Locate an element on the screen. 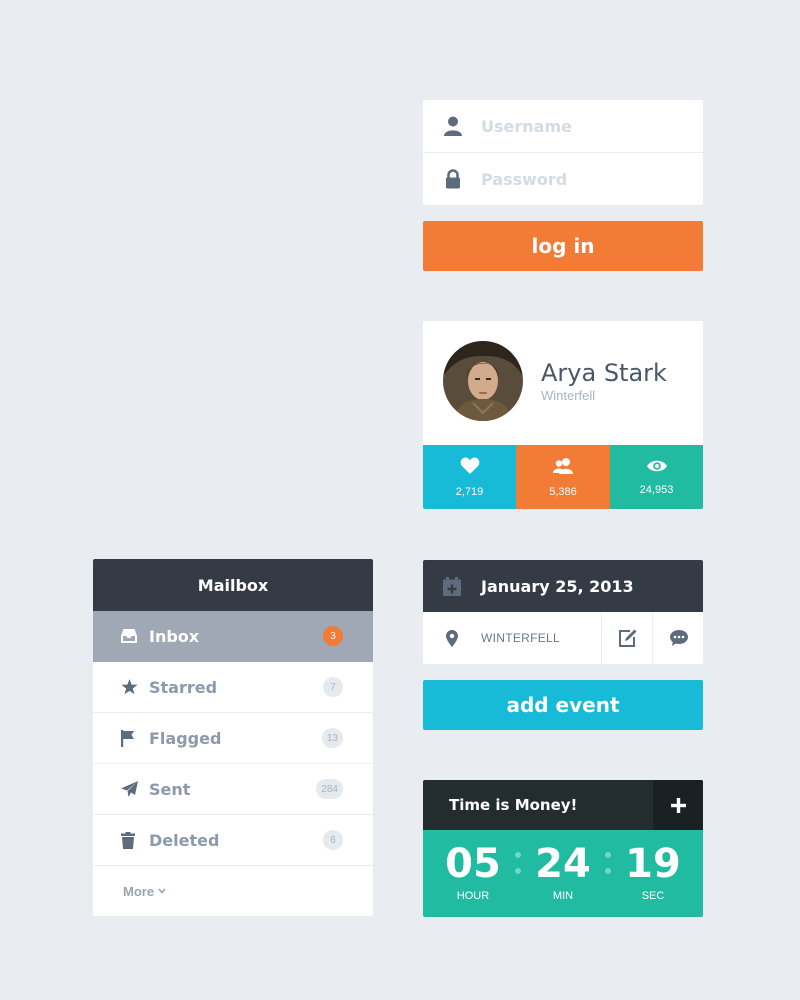 This screenshot has height=1000, width=800. map-pin-icon is located at coordinates (452, 638).